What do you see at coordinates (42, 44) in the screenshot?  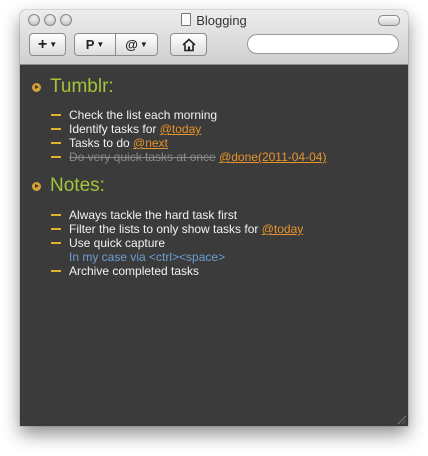 I see `add-label: +` at bounding box center [42, 44].